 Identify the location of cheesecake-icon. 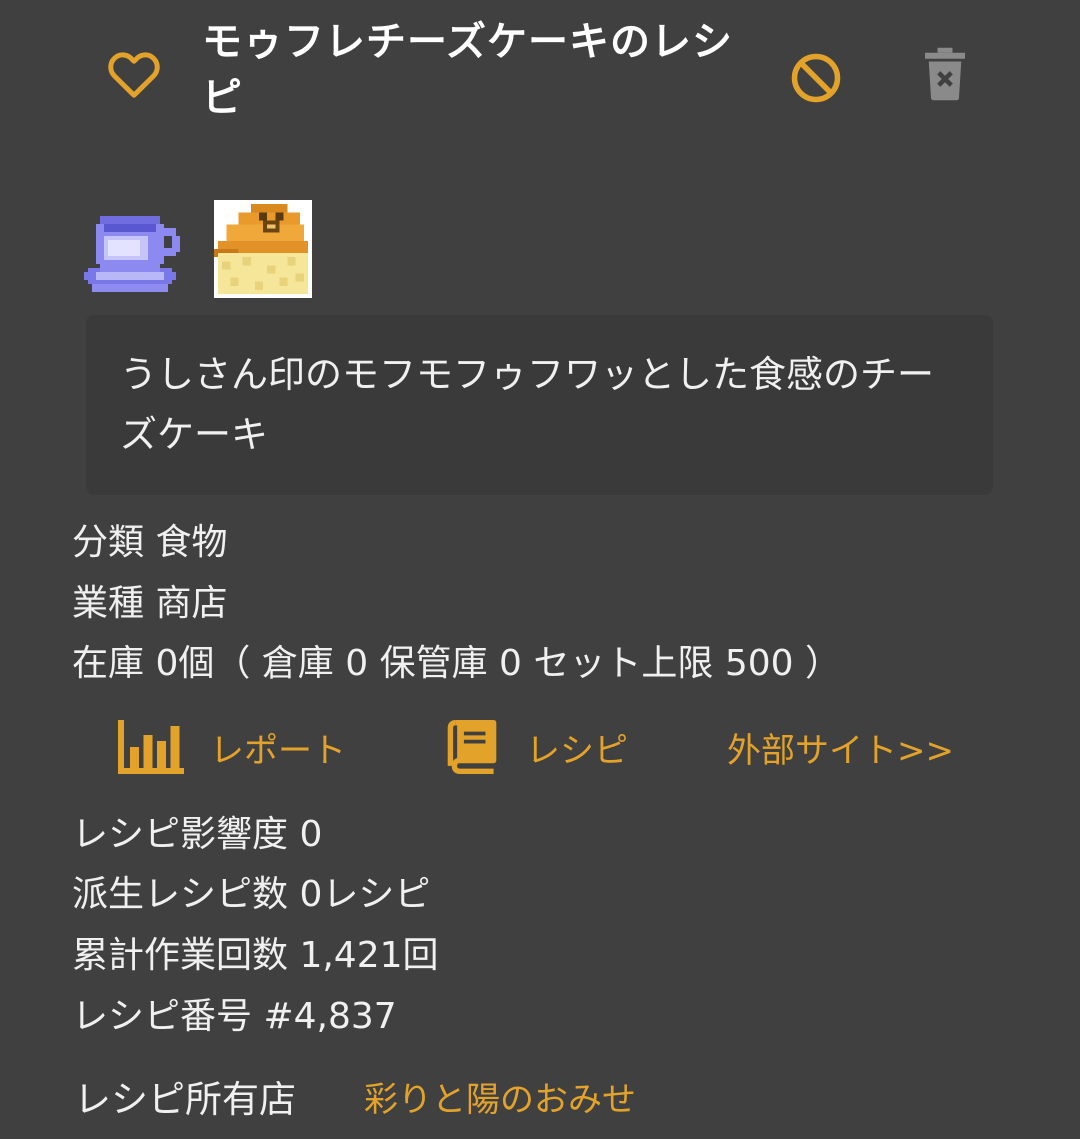
(263, 249).